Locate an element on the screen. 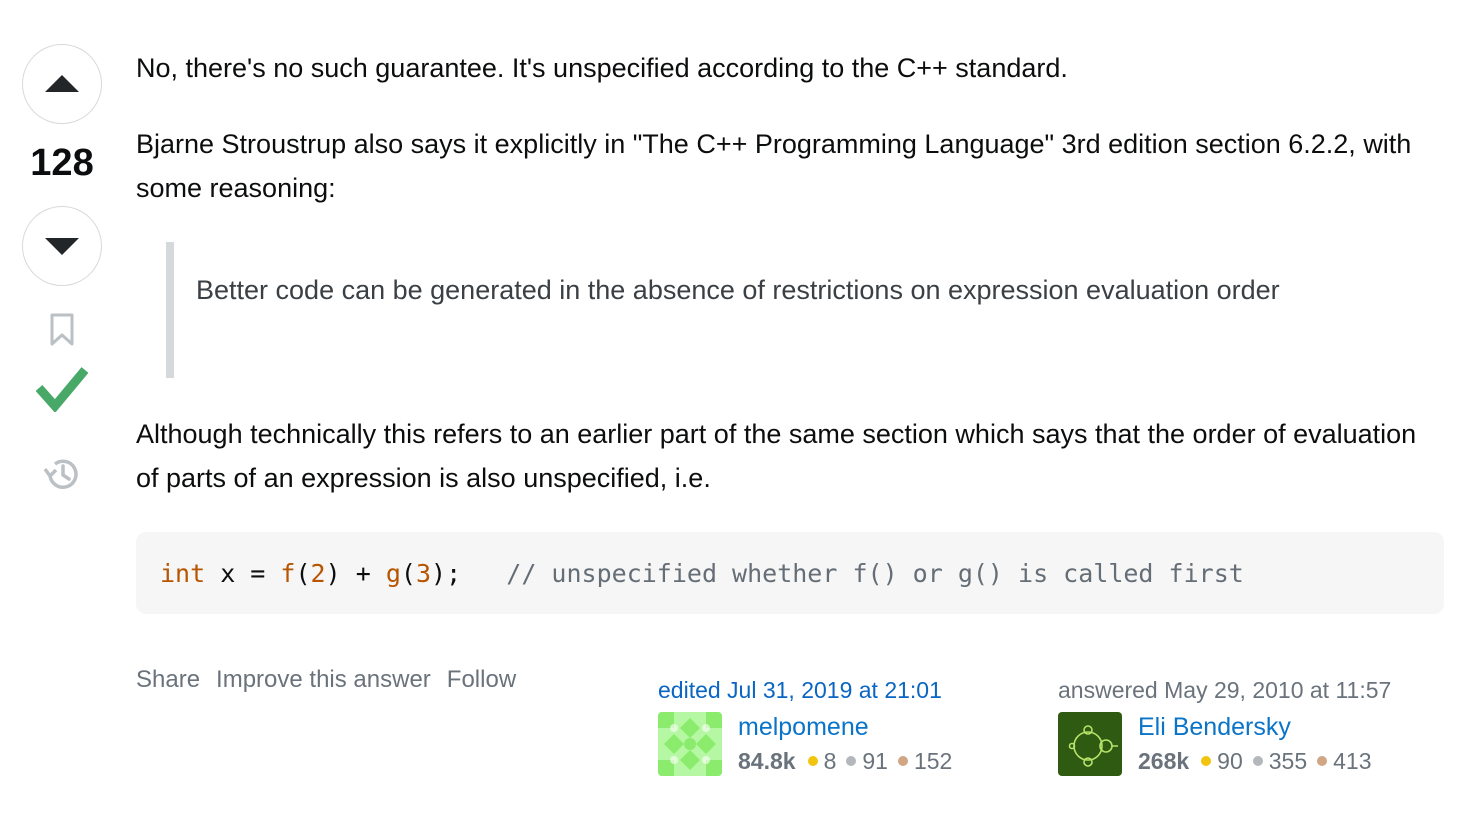 The height and width of the screenshot is (816, 1466). gold-badges: 90 is located at coordinates (1222, 761).